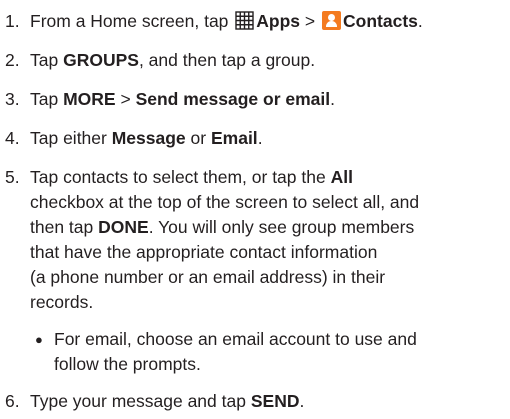 Image resolution: width=510 pixels, height=419 pixels. What do you see at coordinates (148, 138) in the screenshot?
I see `message-label: Message` at bounding box center [148, 138].